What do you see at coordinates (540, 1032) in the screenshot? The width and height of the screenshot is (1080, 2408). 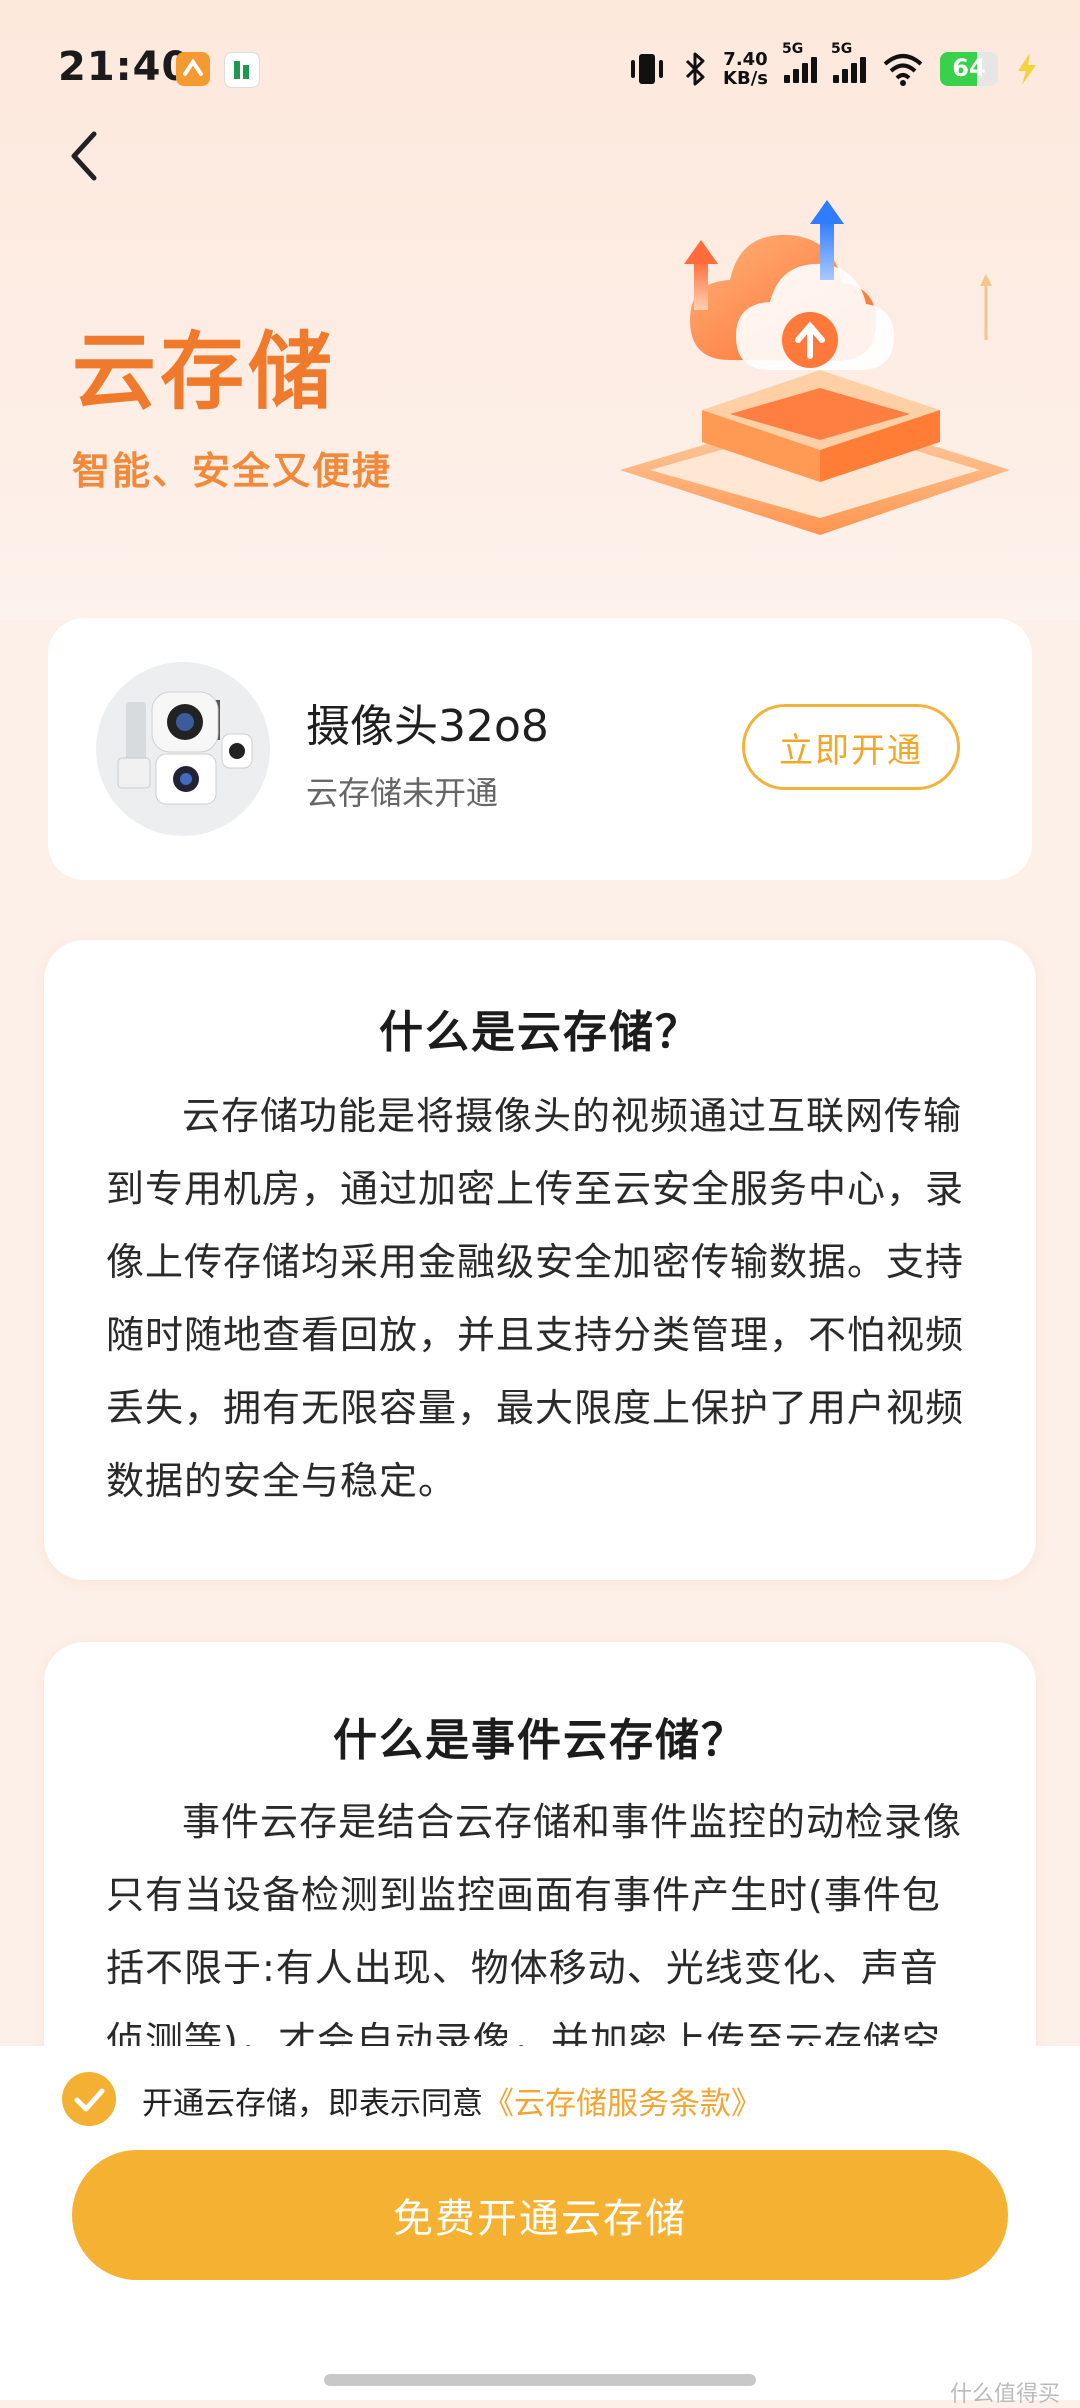 I see `info-title: 什么是云存储？` at bounding box center [540, 1032].